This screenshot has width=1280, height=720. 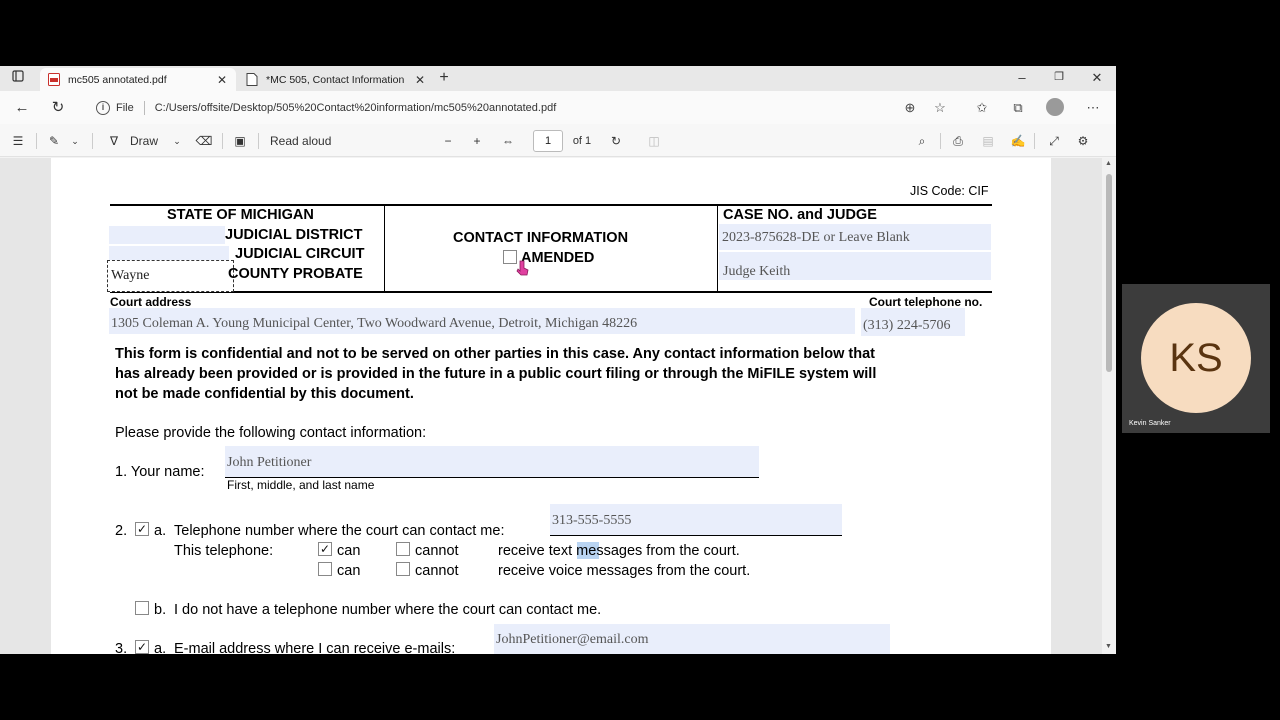 I want to click on participant-avatar: KS, so click(x=1196, y=358).